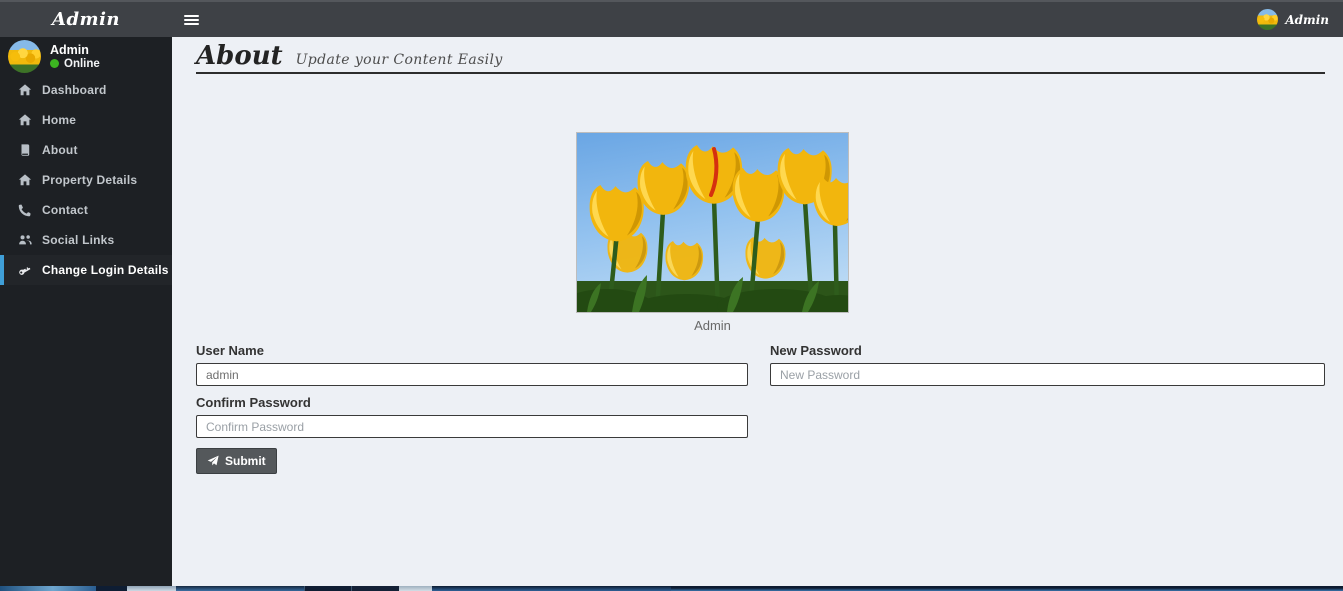 Image resolution: width=1343 pixels, height=591 pixels. What do you see at coordinates (78, 240) in the screenshot?
I see `sidebar-item-label: Social Links` at bounding box center [78, 240].